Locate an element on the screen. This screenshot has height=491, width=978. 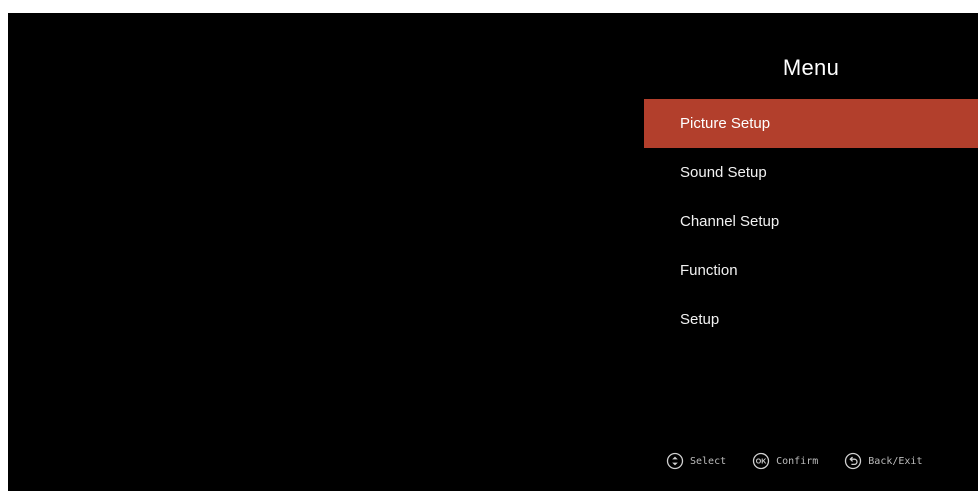
menu-item-picture-setup: Picture Setup is located at coordinates (811, 123).